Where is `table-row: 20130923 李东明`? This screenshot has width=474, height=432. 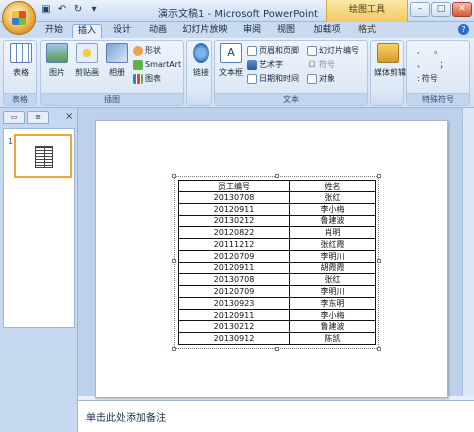 table-row: 20130923 李东明 is located at coordinates (277, 303).